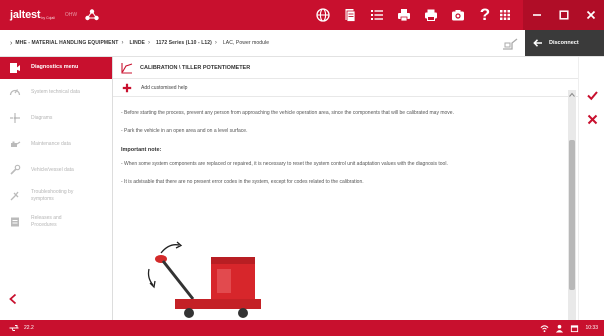 The width and height of the screenshot is (604, 336). What do you see at coordinates (71, 15) in the screenshot?
I see `logo-extension: OHW` at bounding box center [71, 15].